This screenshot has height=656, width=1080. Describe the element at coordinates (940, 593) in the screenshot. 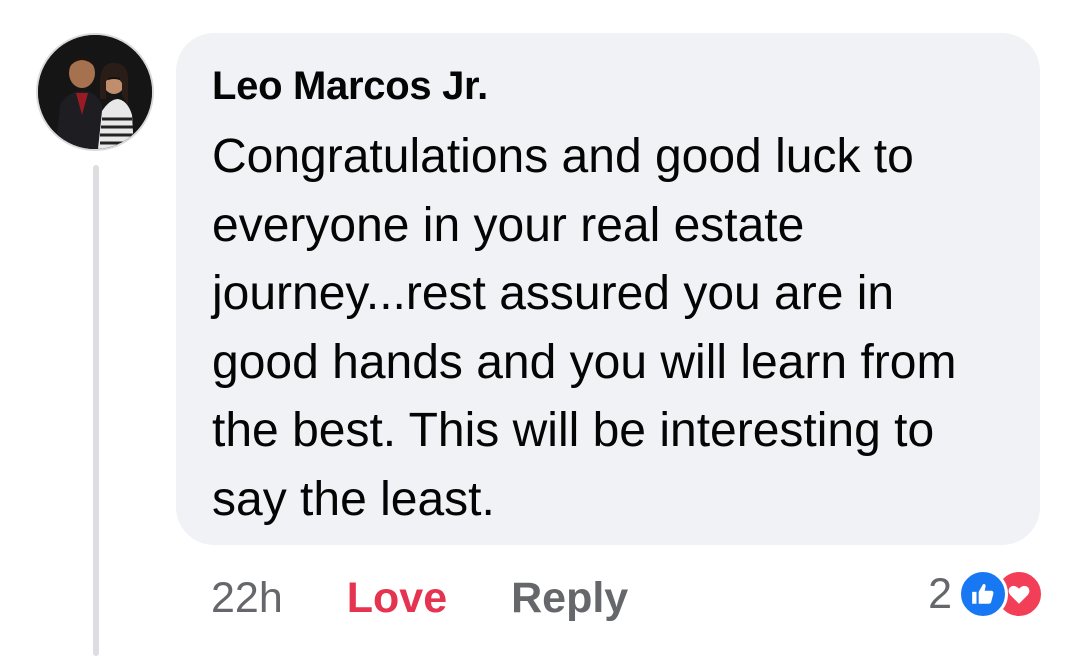

I see `reaction-count: 2` at that location.